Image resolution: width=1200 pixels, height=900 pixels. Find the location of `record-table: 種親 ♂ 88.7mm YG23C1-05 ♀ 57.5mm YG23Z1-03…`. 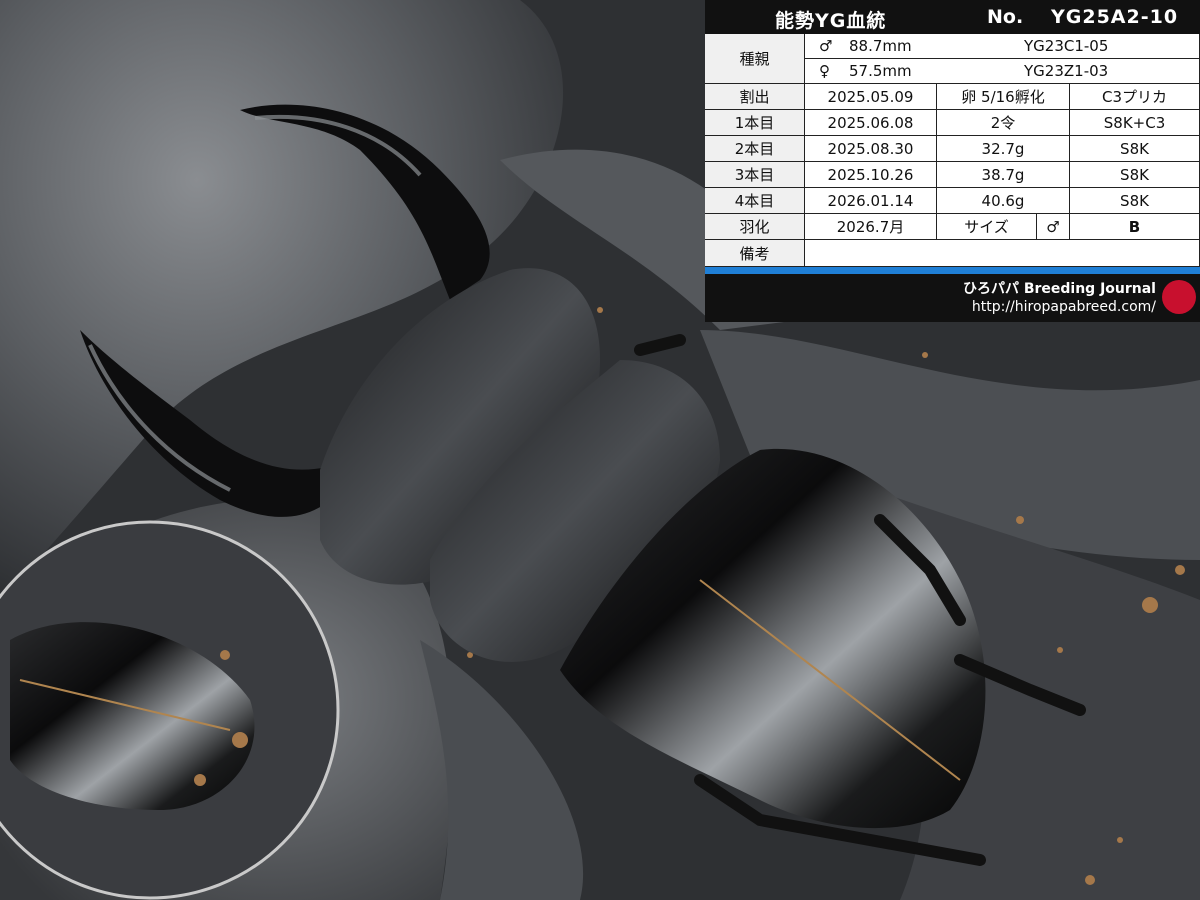

record-table: 種親 ♂ 88.7mm YG23C1-05 ♀ 57.5mm YG23Z1-03… is located at coordinates (952, 150).